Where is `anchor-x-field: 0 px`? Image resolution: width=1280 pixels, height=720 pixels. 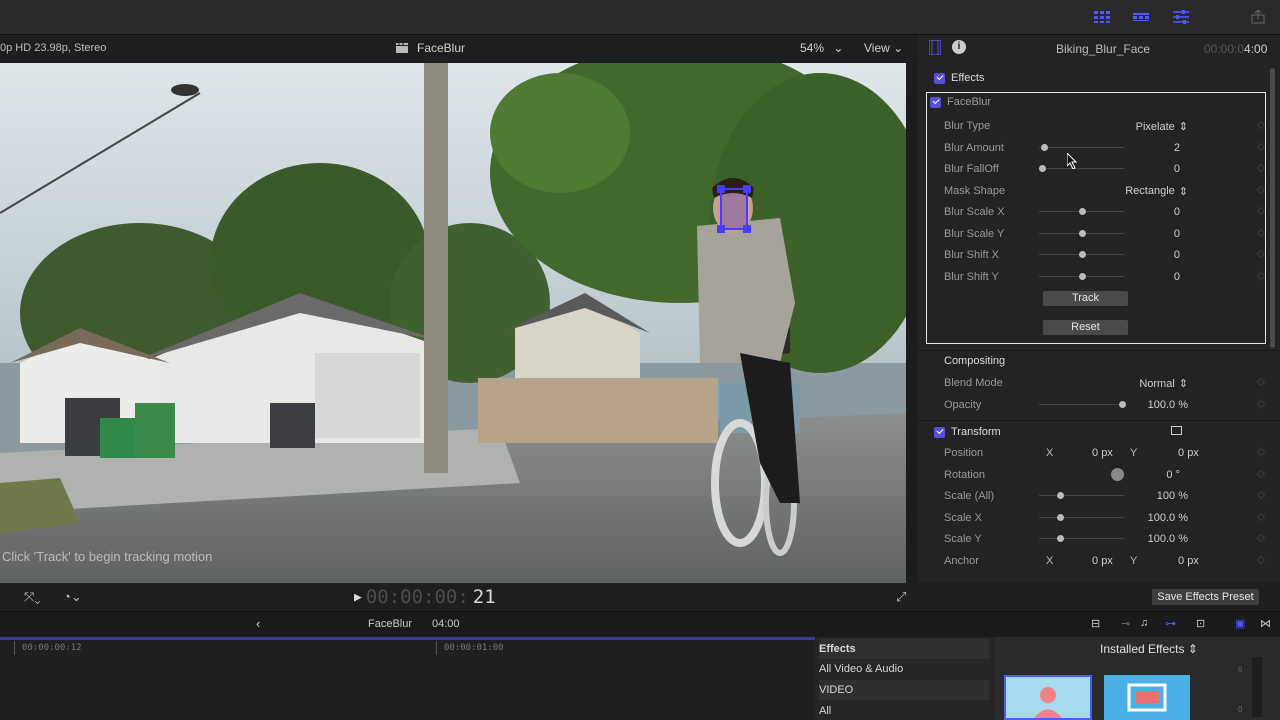
anchor-x-field: 0 px is located at coordinates (1102, 561).